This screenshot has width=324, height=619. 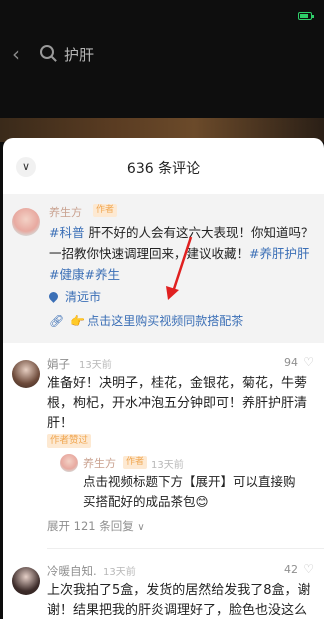 I want to click on reply-time: 13天前, so click(x=167, y=465).